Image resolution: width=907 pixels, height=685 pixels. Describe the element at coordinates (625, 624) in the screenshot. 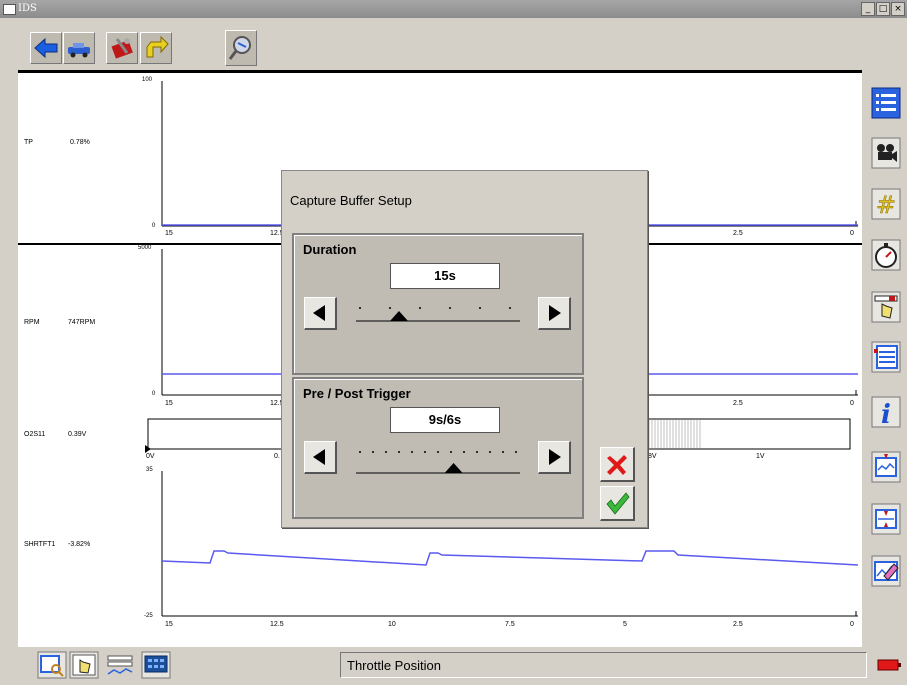

I see `shrtft1-tick: 5` at that location.